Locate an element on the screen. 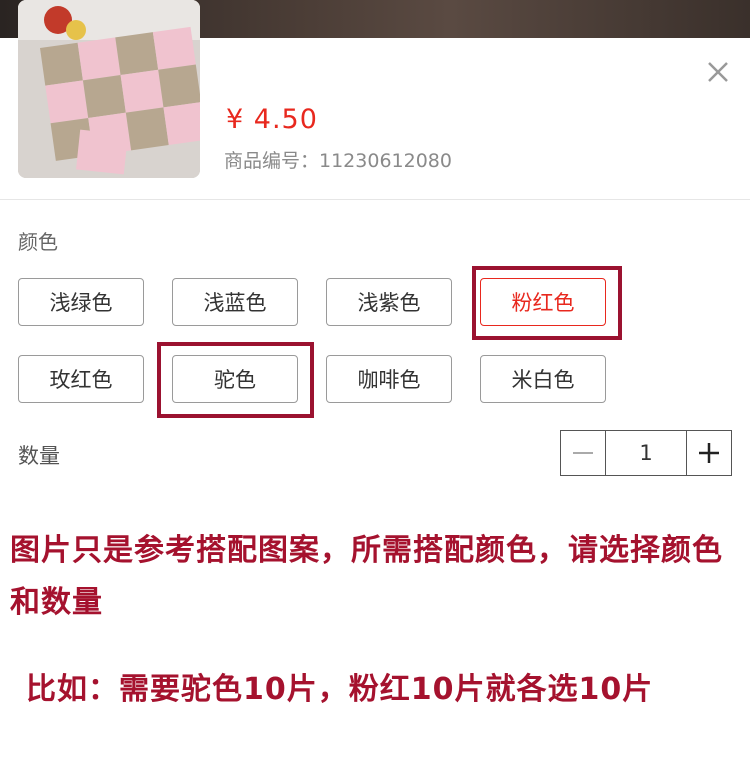  quantity-input: 1 is located at coordinates (646, 453).